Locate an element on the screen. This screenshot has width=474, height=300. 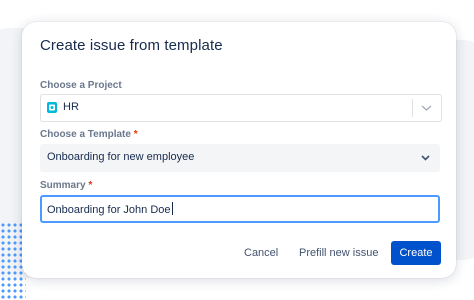
project-selected-value: HR is located at coordinates (71, 107).